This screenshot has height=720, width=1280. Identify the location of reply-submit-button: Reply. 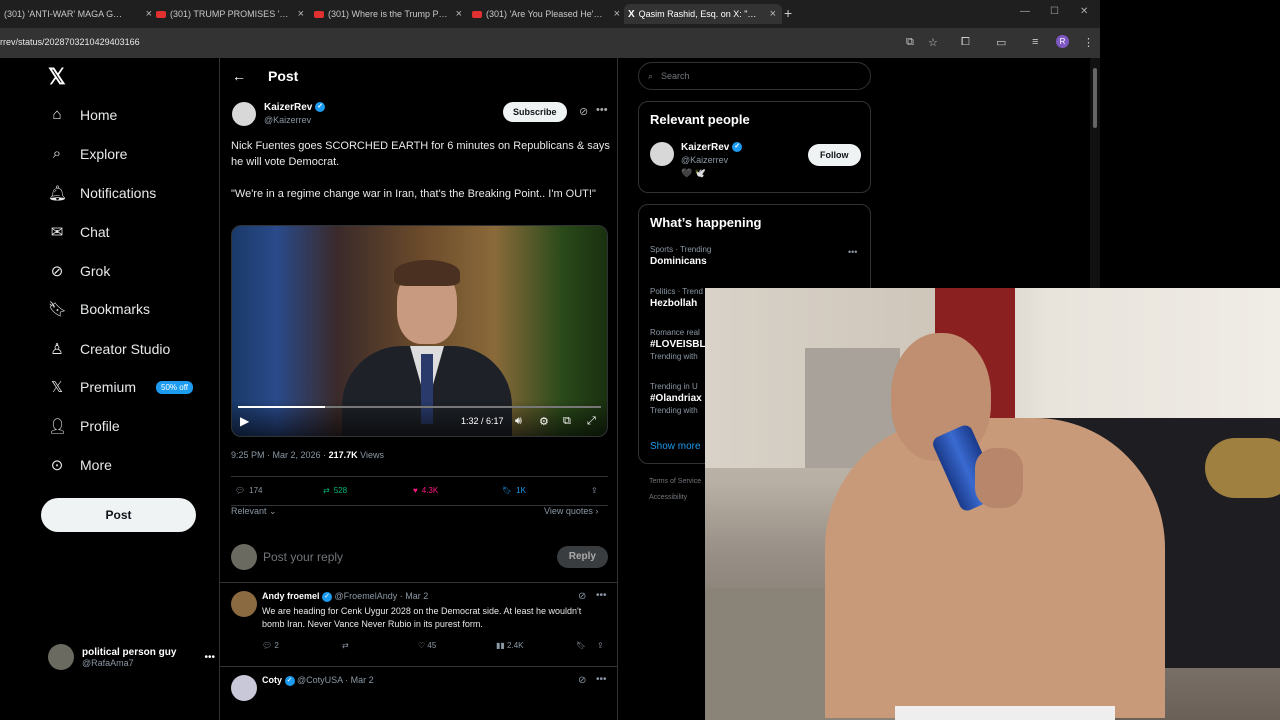
(582, 557).